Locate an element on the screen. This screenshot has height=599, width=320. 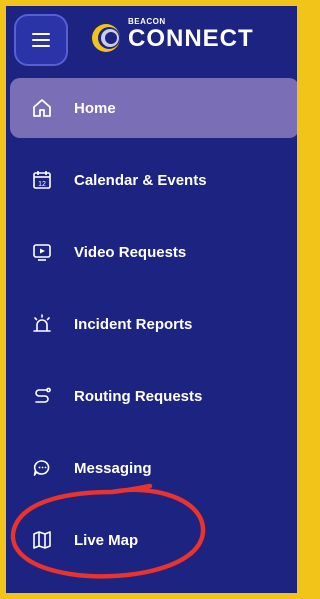
sidebar-item-video-requests: Video Requests is located at coordinates (153, 252).